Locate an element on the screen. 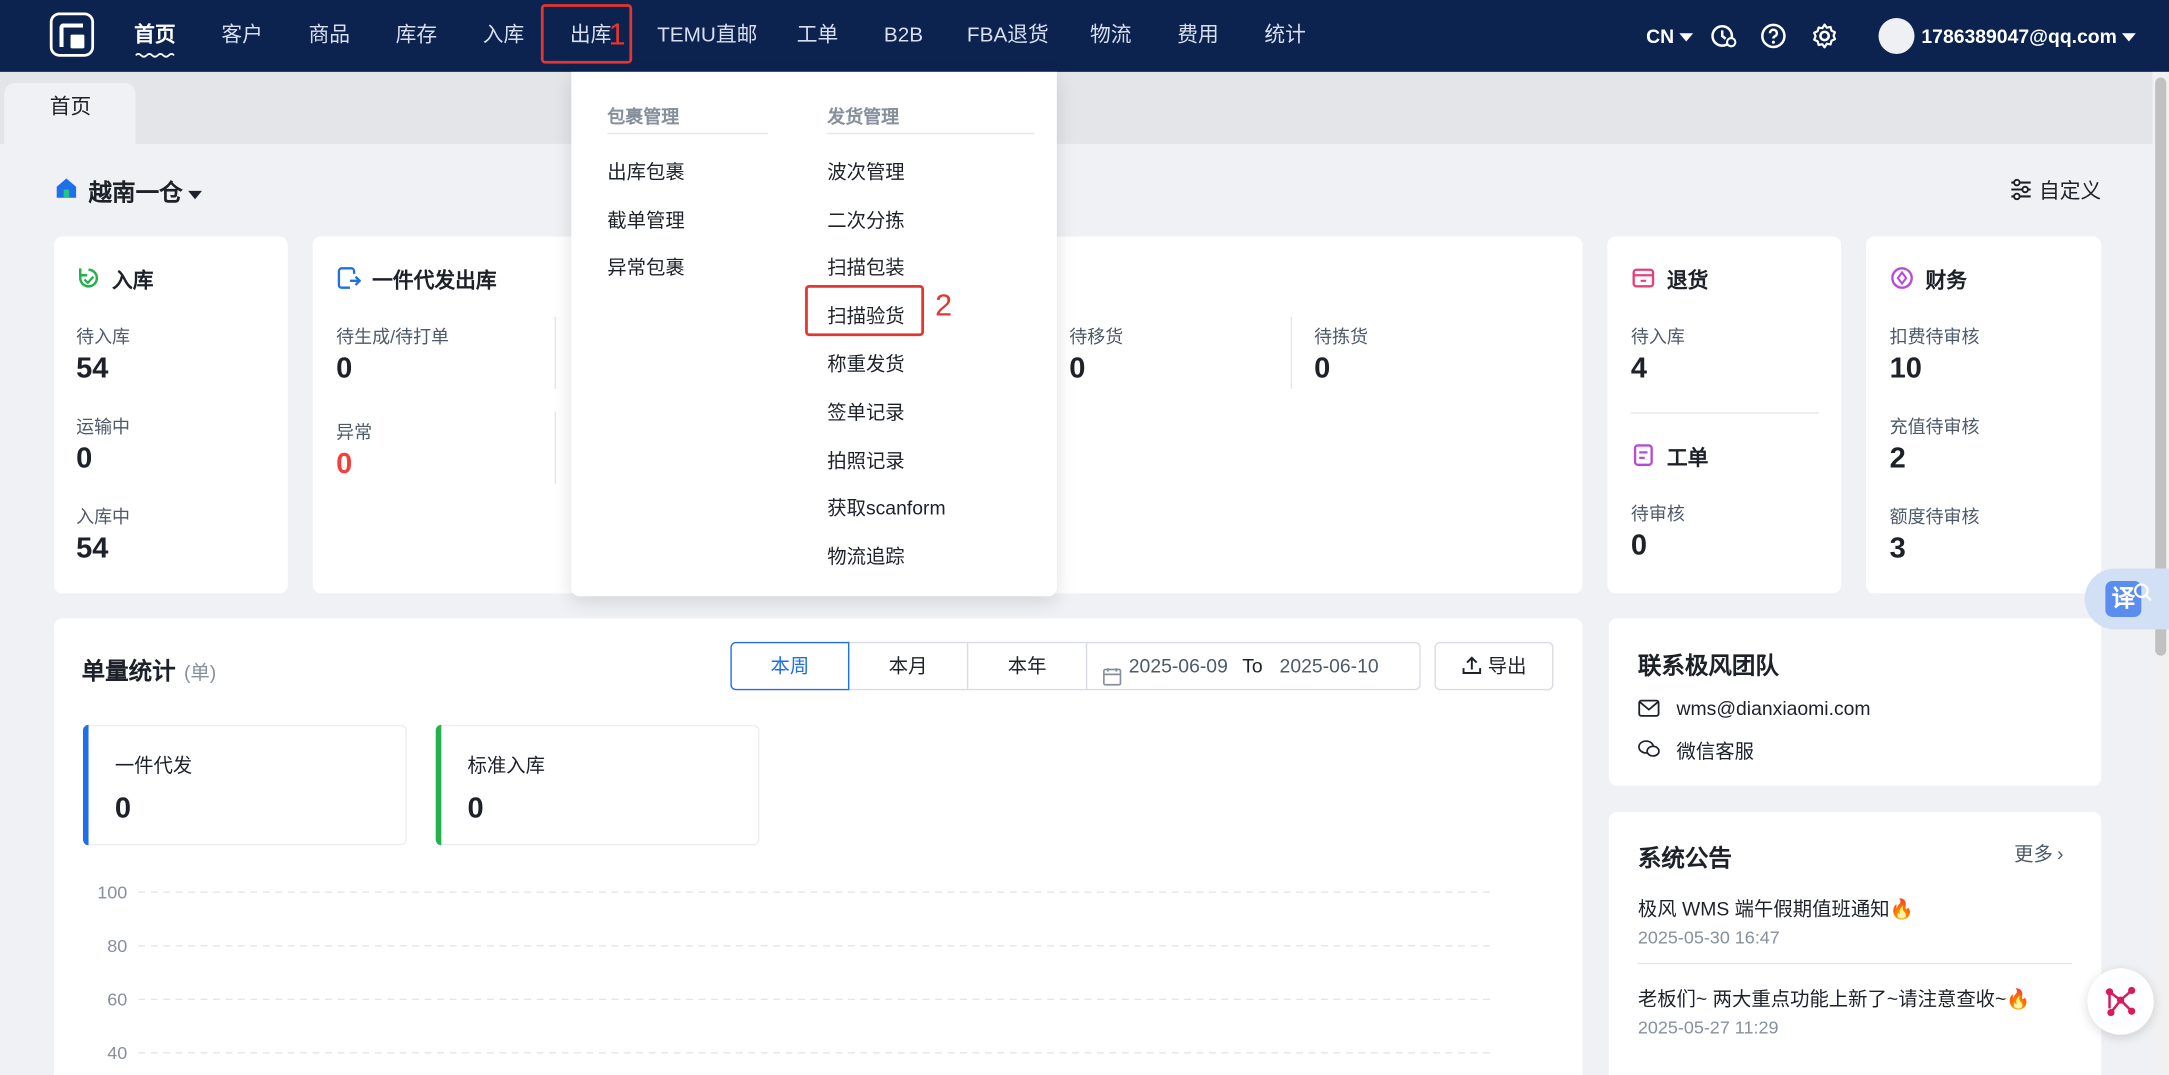  menu-item-weigh-ship: 称重发货 is located at coordinates (865, 364).